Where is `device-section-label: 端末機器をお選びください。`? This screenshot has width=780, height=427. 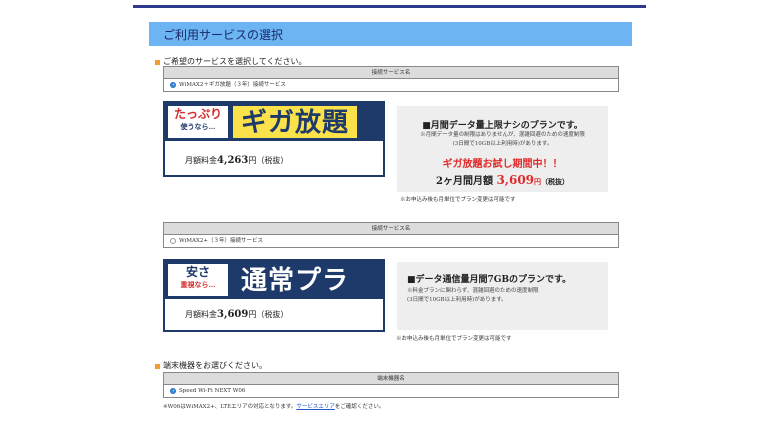 device-section-label: 端末機器をお選びください。 is located at coordinates (211, 365).